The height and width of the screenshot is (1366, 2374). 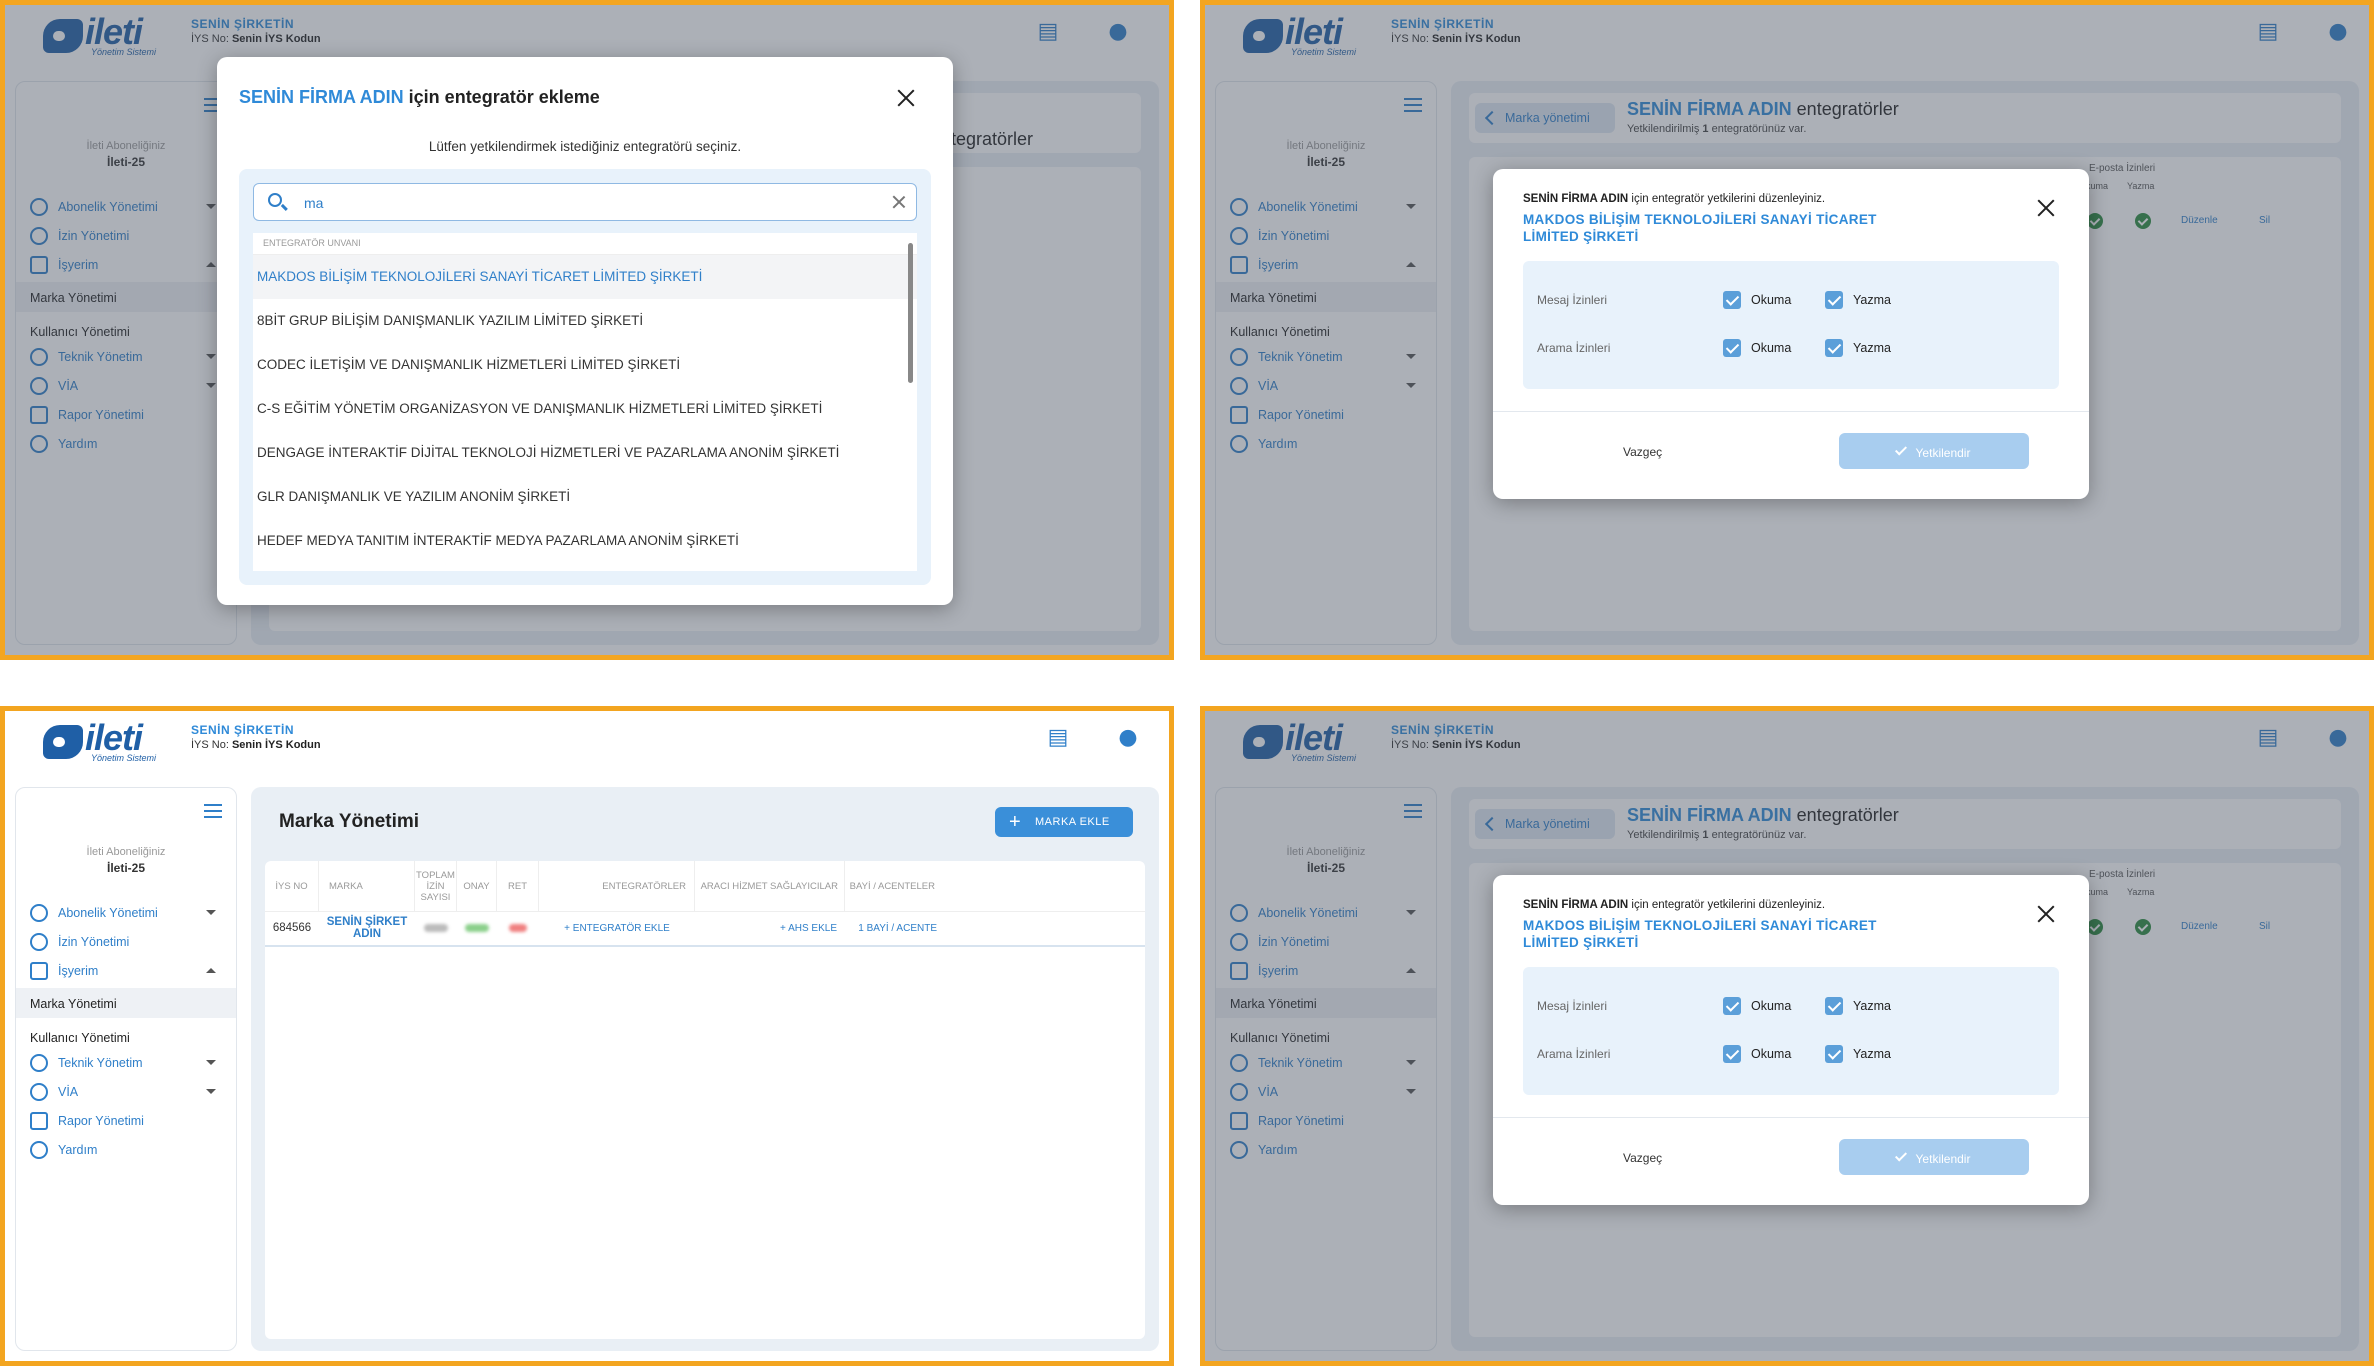 I want to click on add-ahs-link: + AHS EKLE, so click(x=770, y=928).